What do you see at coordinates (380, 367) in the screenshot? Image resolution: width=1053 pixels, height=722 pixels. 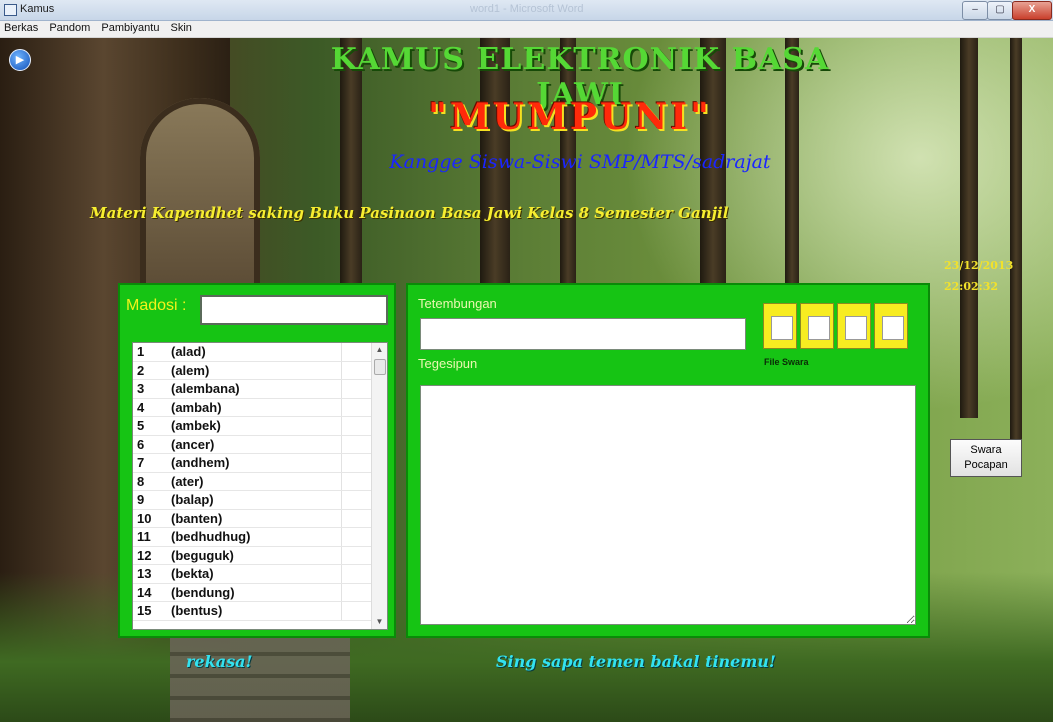 I see `scroll-thumb` at bounding box center [380, 367].